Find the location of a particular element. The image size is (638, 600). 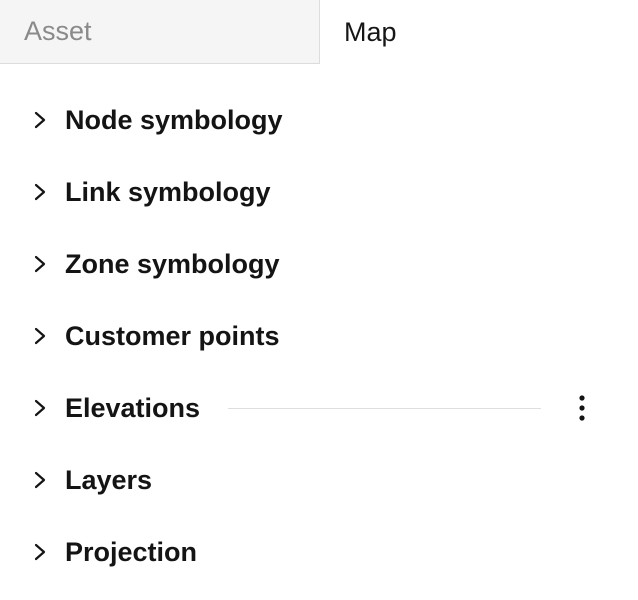

section-node-symbology: Node symbology is located at coordinates (319, 120).